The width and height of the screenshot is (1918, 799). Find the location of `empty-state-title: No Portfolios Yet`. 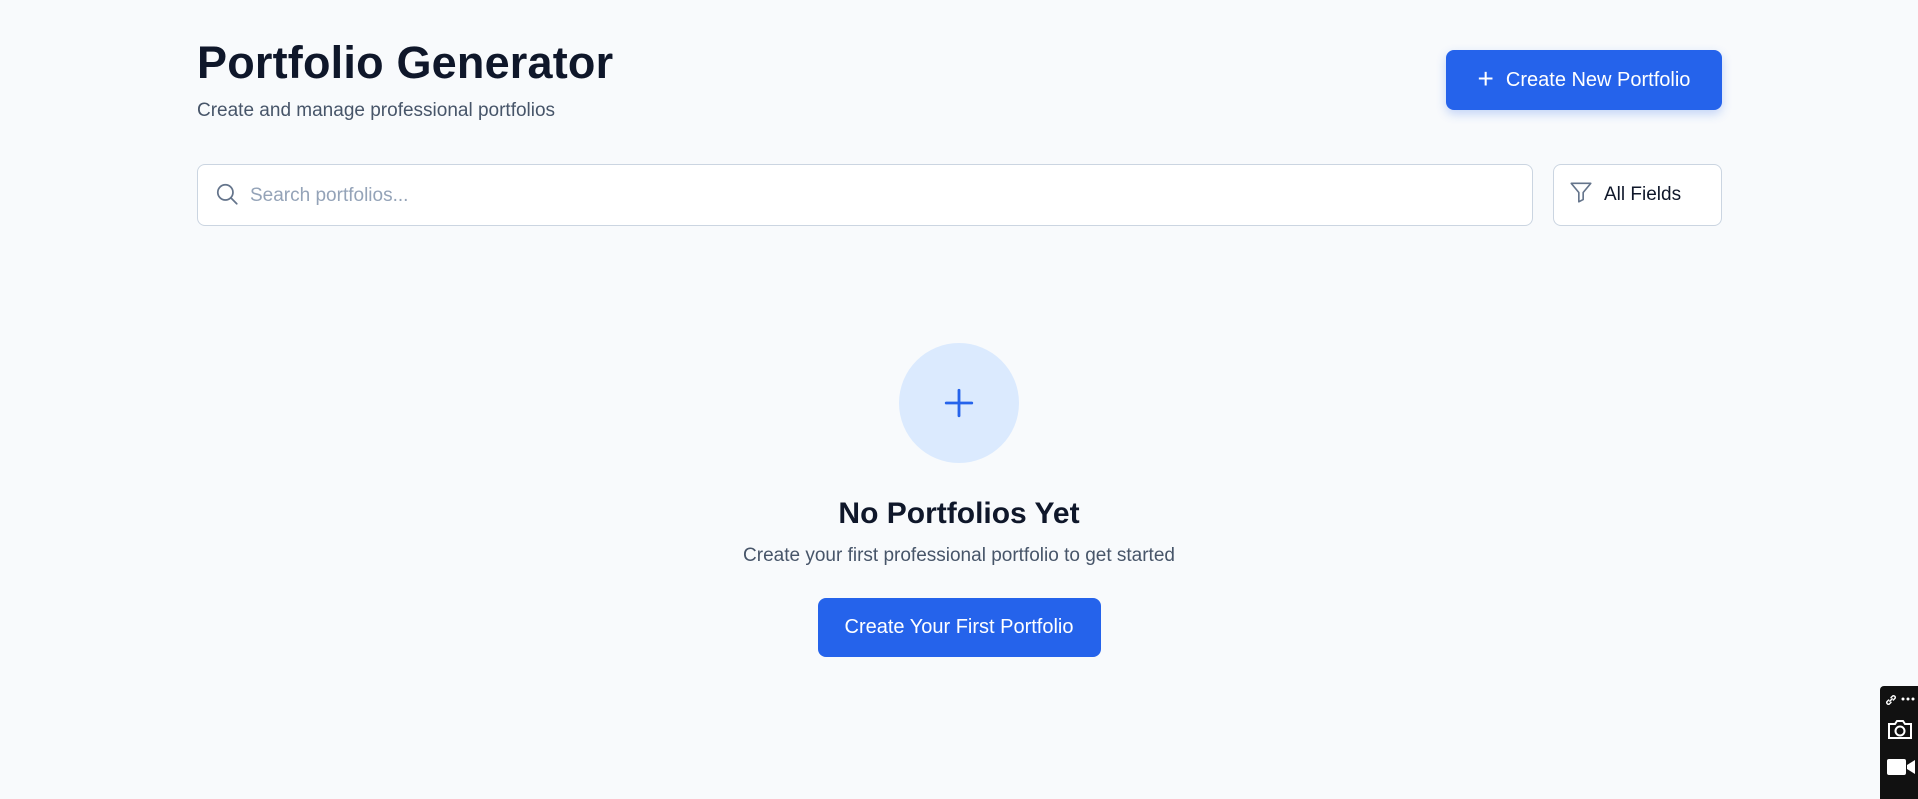

empty-state-title: No Portfolios Yet is located at coordinates (959, 513).